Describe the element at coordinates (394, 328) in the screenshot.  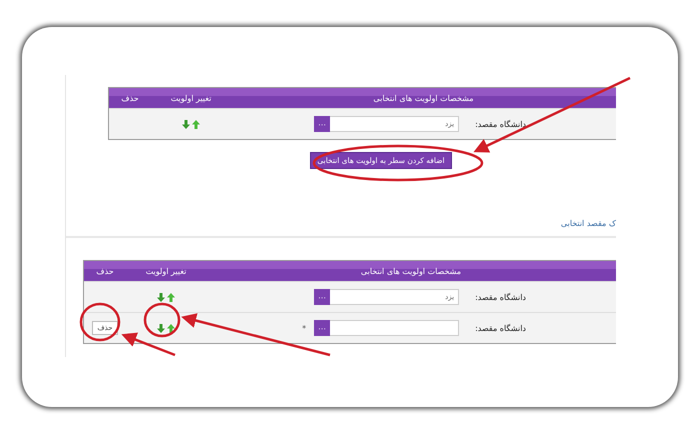
I see `input-field` at that location.